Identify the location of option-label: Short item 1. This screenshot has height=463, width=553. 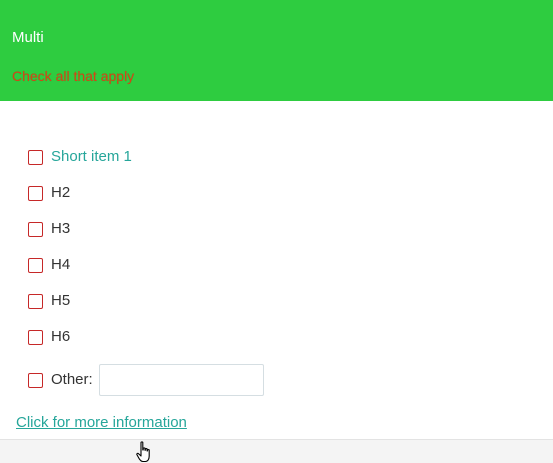
(91, 156).